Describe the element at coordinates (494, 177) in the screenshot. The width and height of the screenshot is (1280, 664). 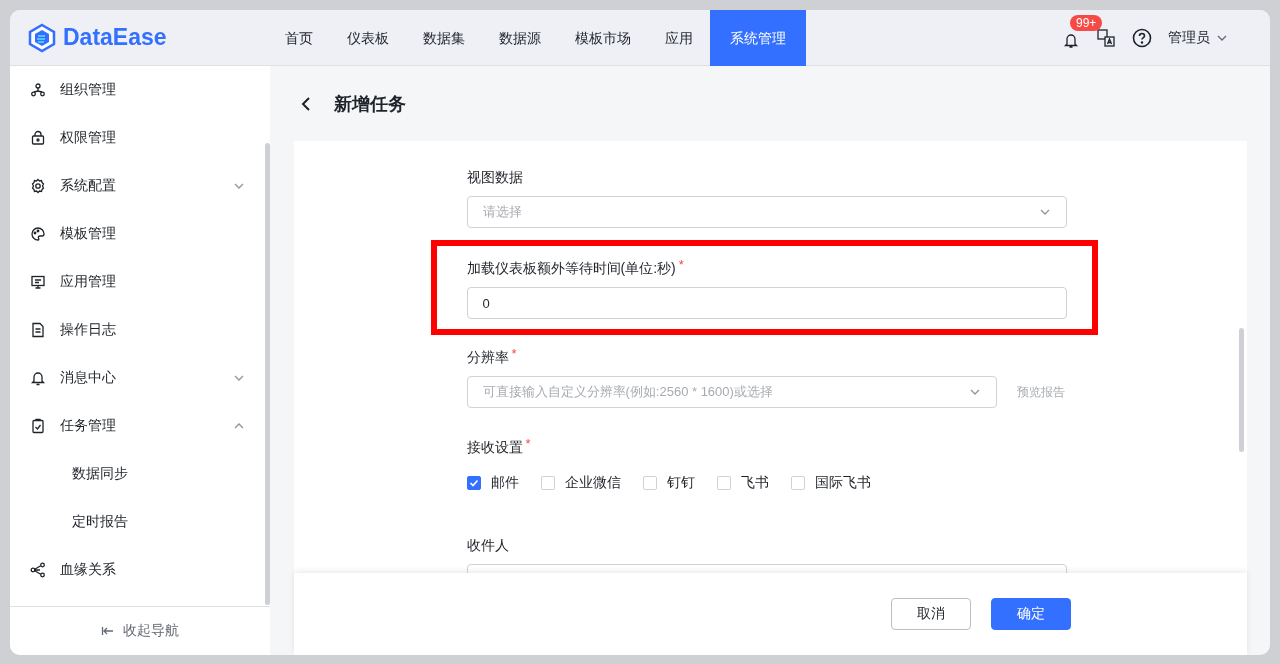
I see `field-label: 视图数据` at that location.